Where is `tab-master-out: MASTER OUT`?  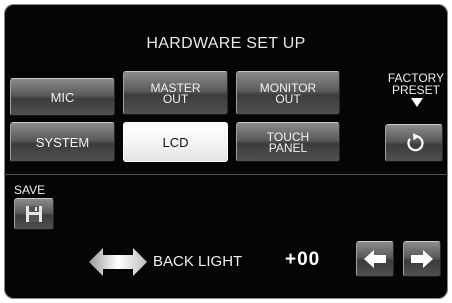 tab-master-out: MASTER OUT is located at coordinates (175, 93).